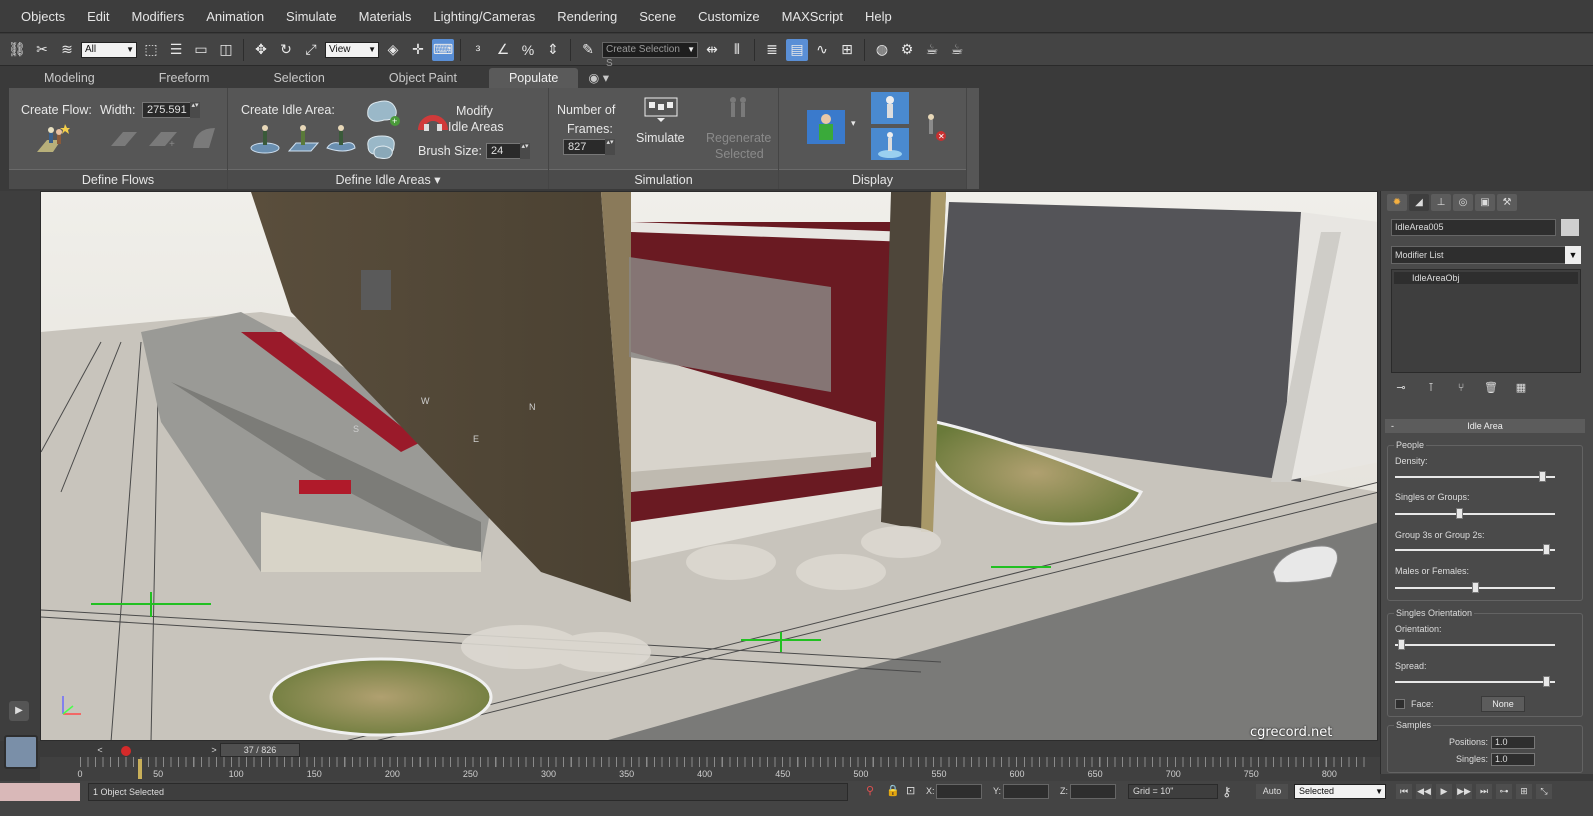 The height and width of the screenshot is (816, 1593). Describe the element at coordinates (139, 769) in the screenshot. I see `current-frame-marker` at that location.